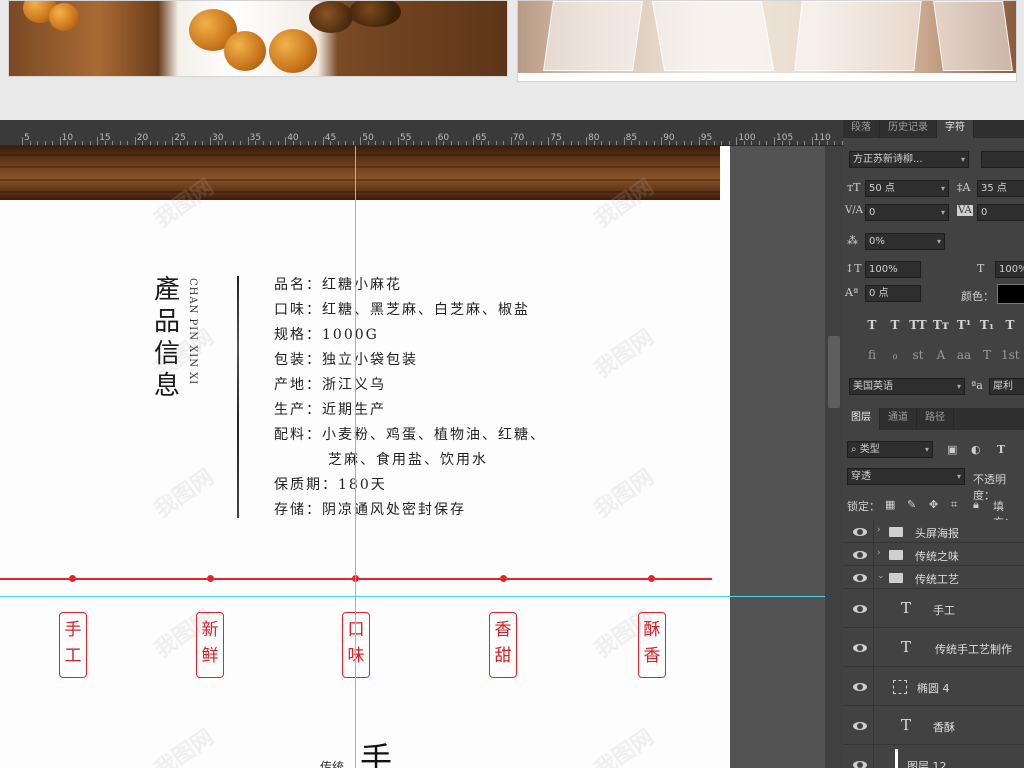  I want to click on vertical-scale-field: 100%, so click(893, 269).